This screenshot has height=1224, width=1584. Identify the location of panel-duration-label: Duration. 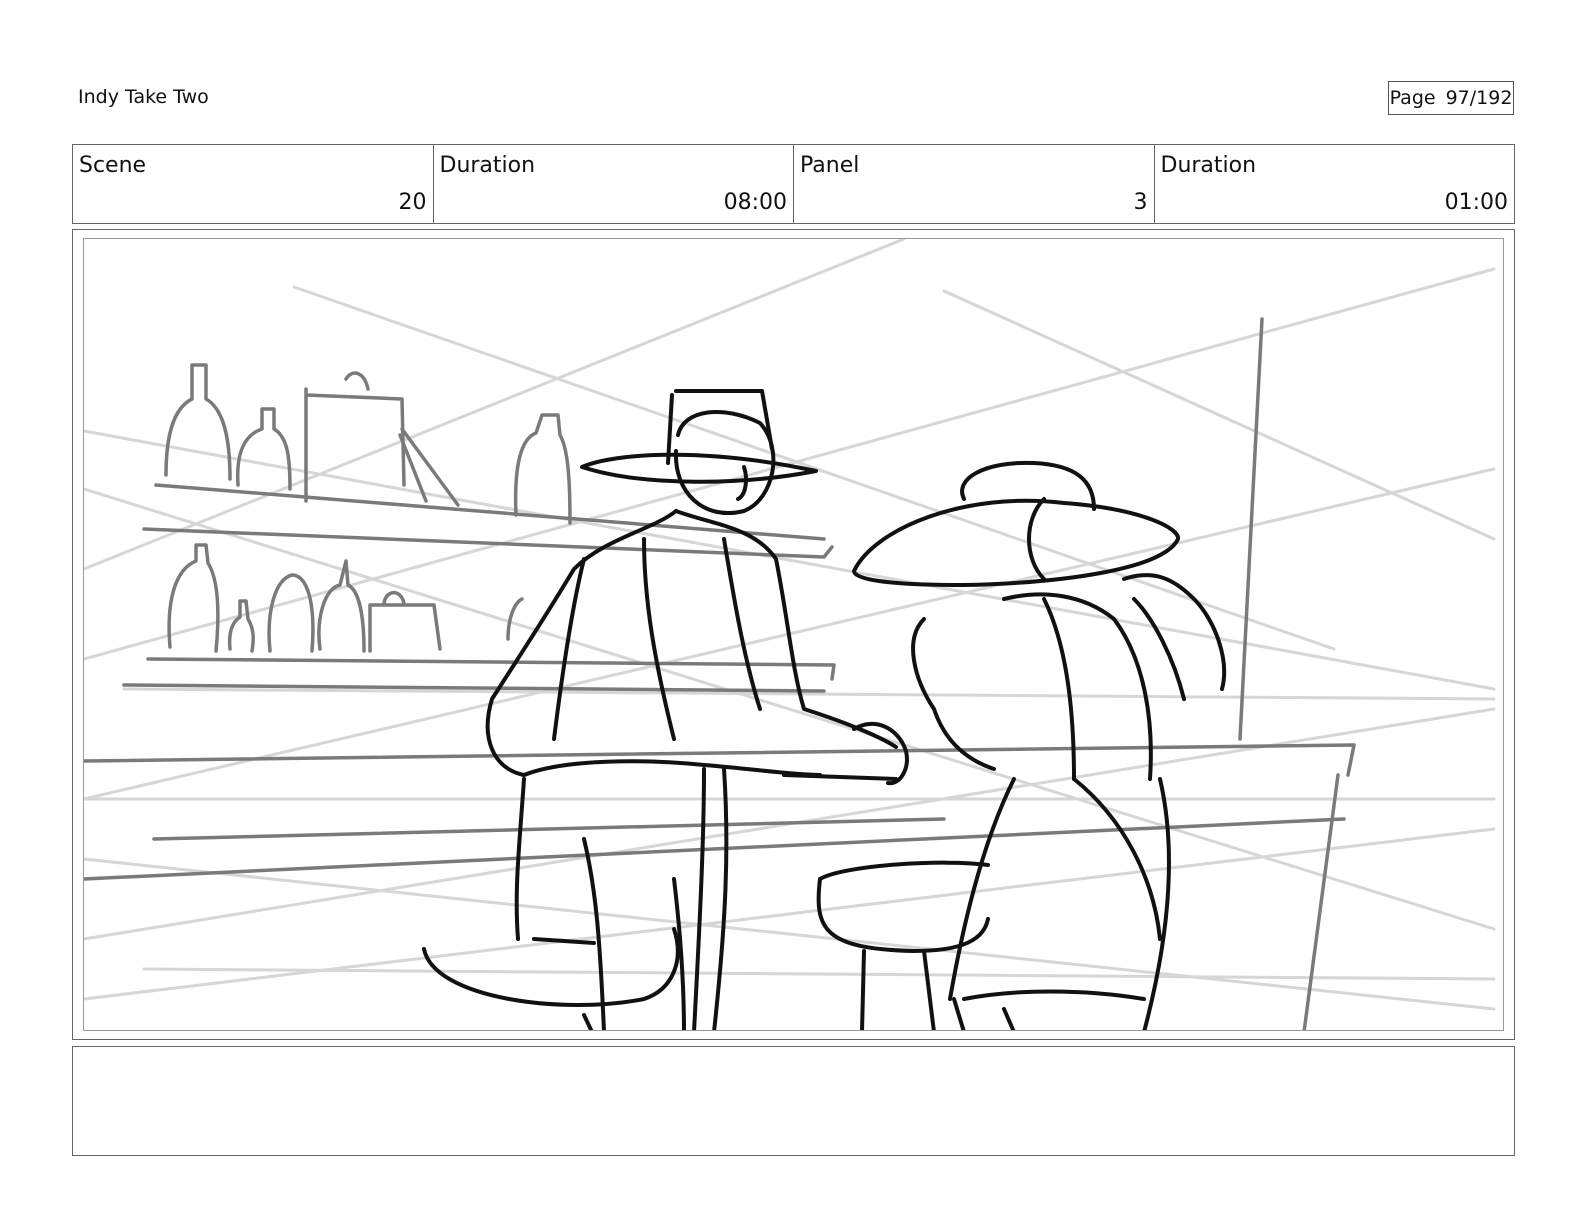
(1208, 165).